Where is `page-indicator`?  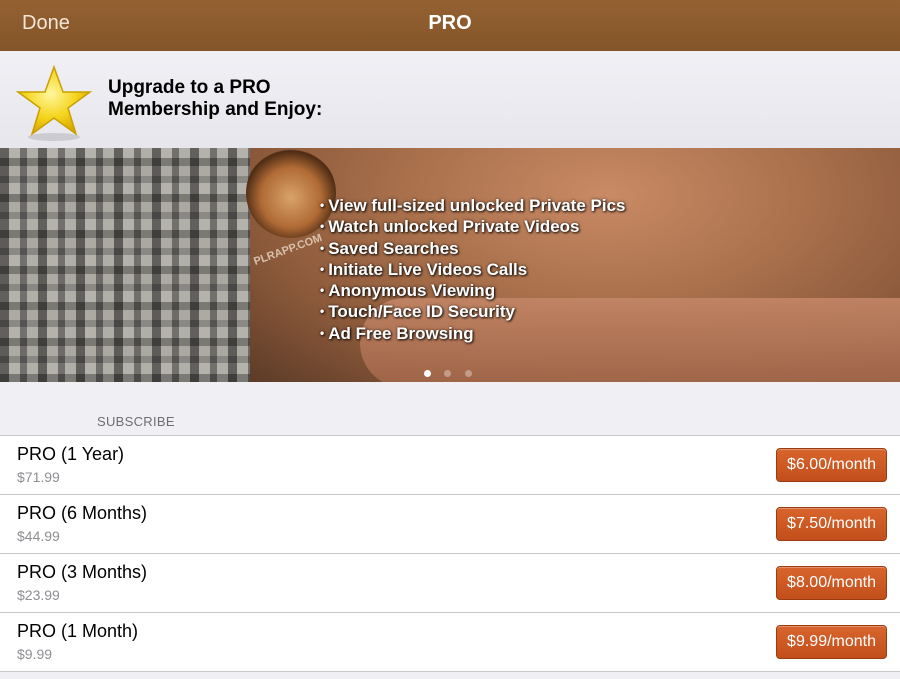 page-indicator is located at coordinates (452, 373).